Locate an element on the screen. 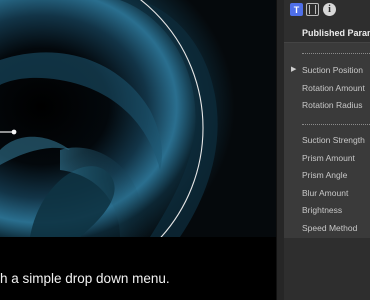  menu-item-brightness: Brightness is located at coordinates (322, 210).